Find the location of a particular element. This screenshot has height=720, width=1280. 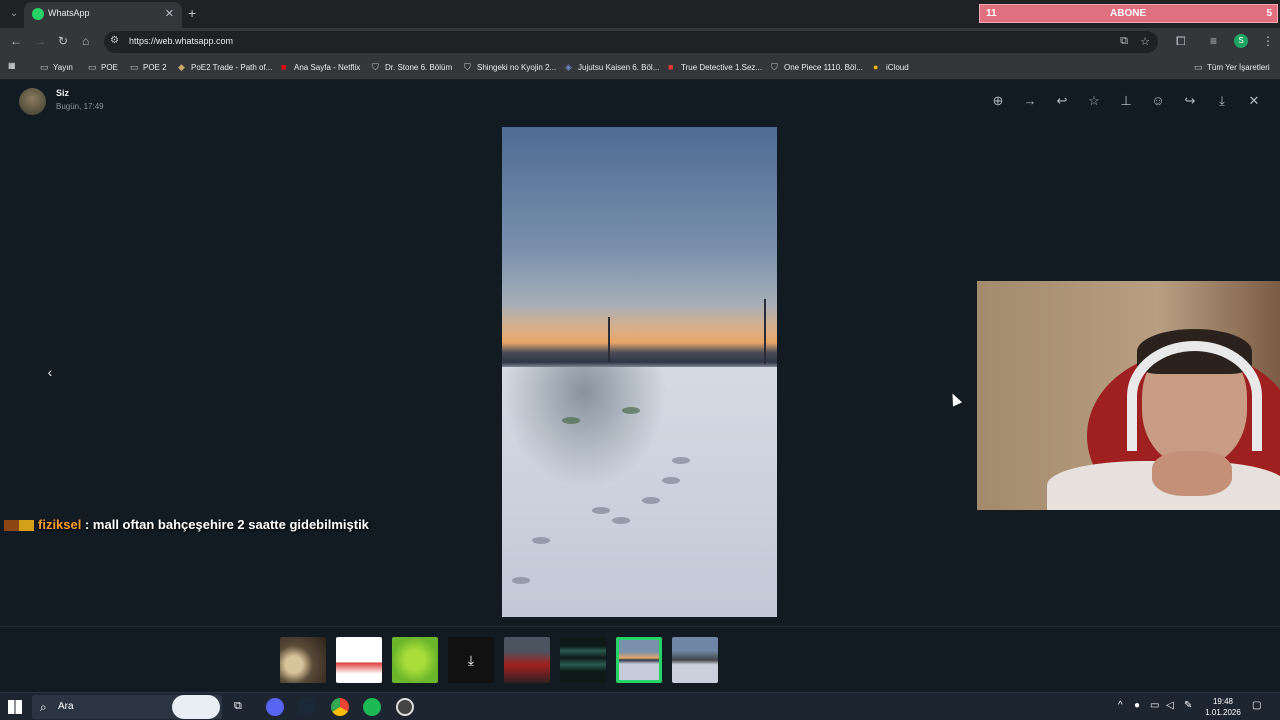

forward-arrow-icon: → is located at coordinates (40, 41).